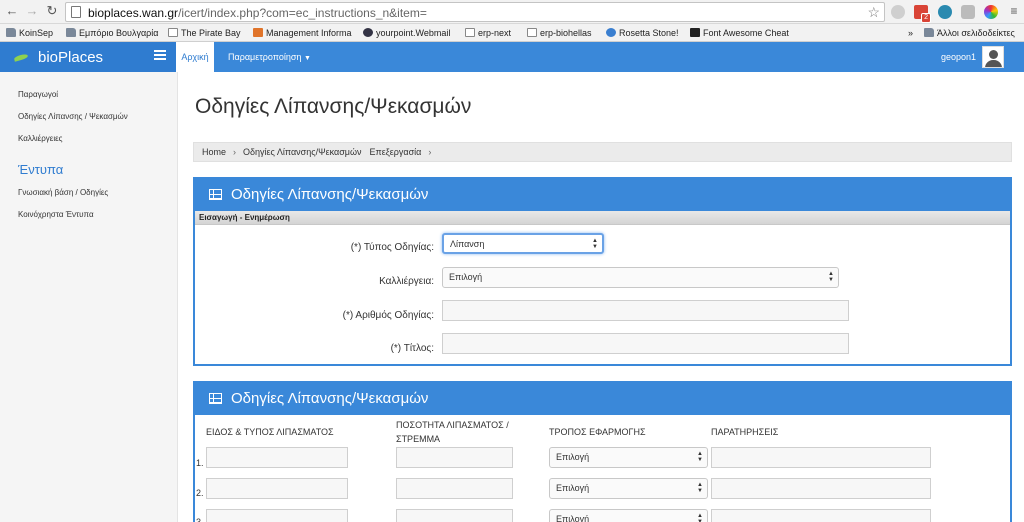 The width and height of the screenshot is (1024, 522). I want to click on crop-select: Επιλογή ▲ ▼, so click(640, 277).